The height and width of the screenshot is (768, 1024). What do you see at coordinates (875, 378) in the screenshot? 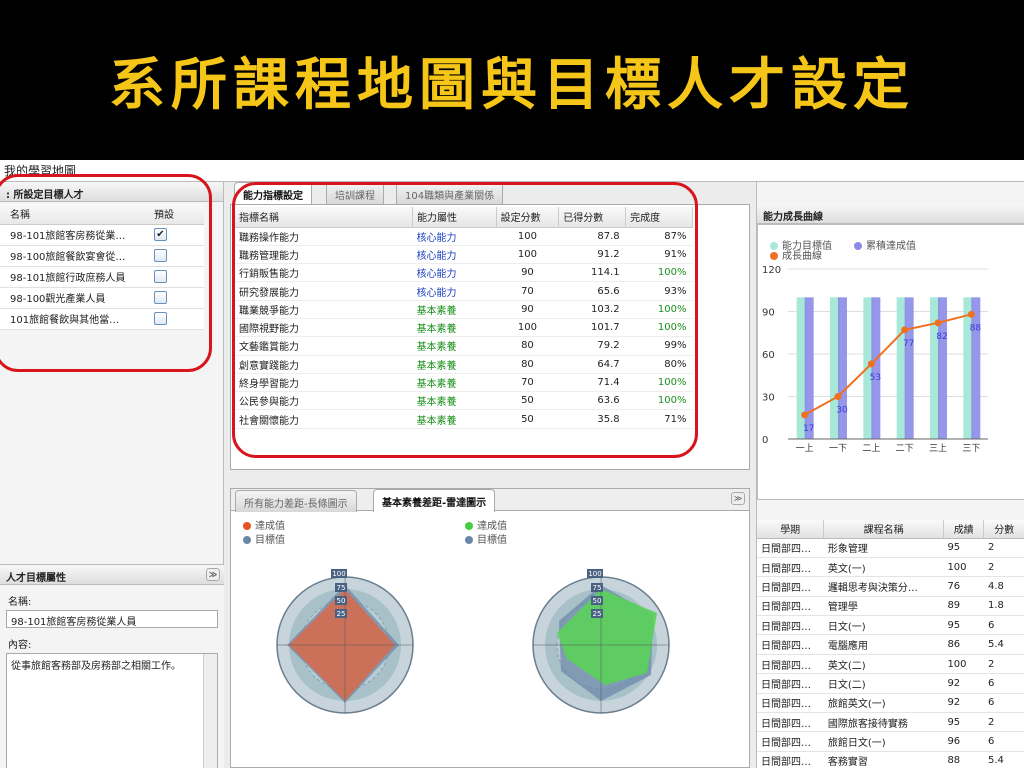
I see `data-label: 53` at bounding box center [875, 378].